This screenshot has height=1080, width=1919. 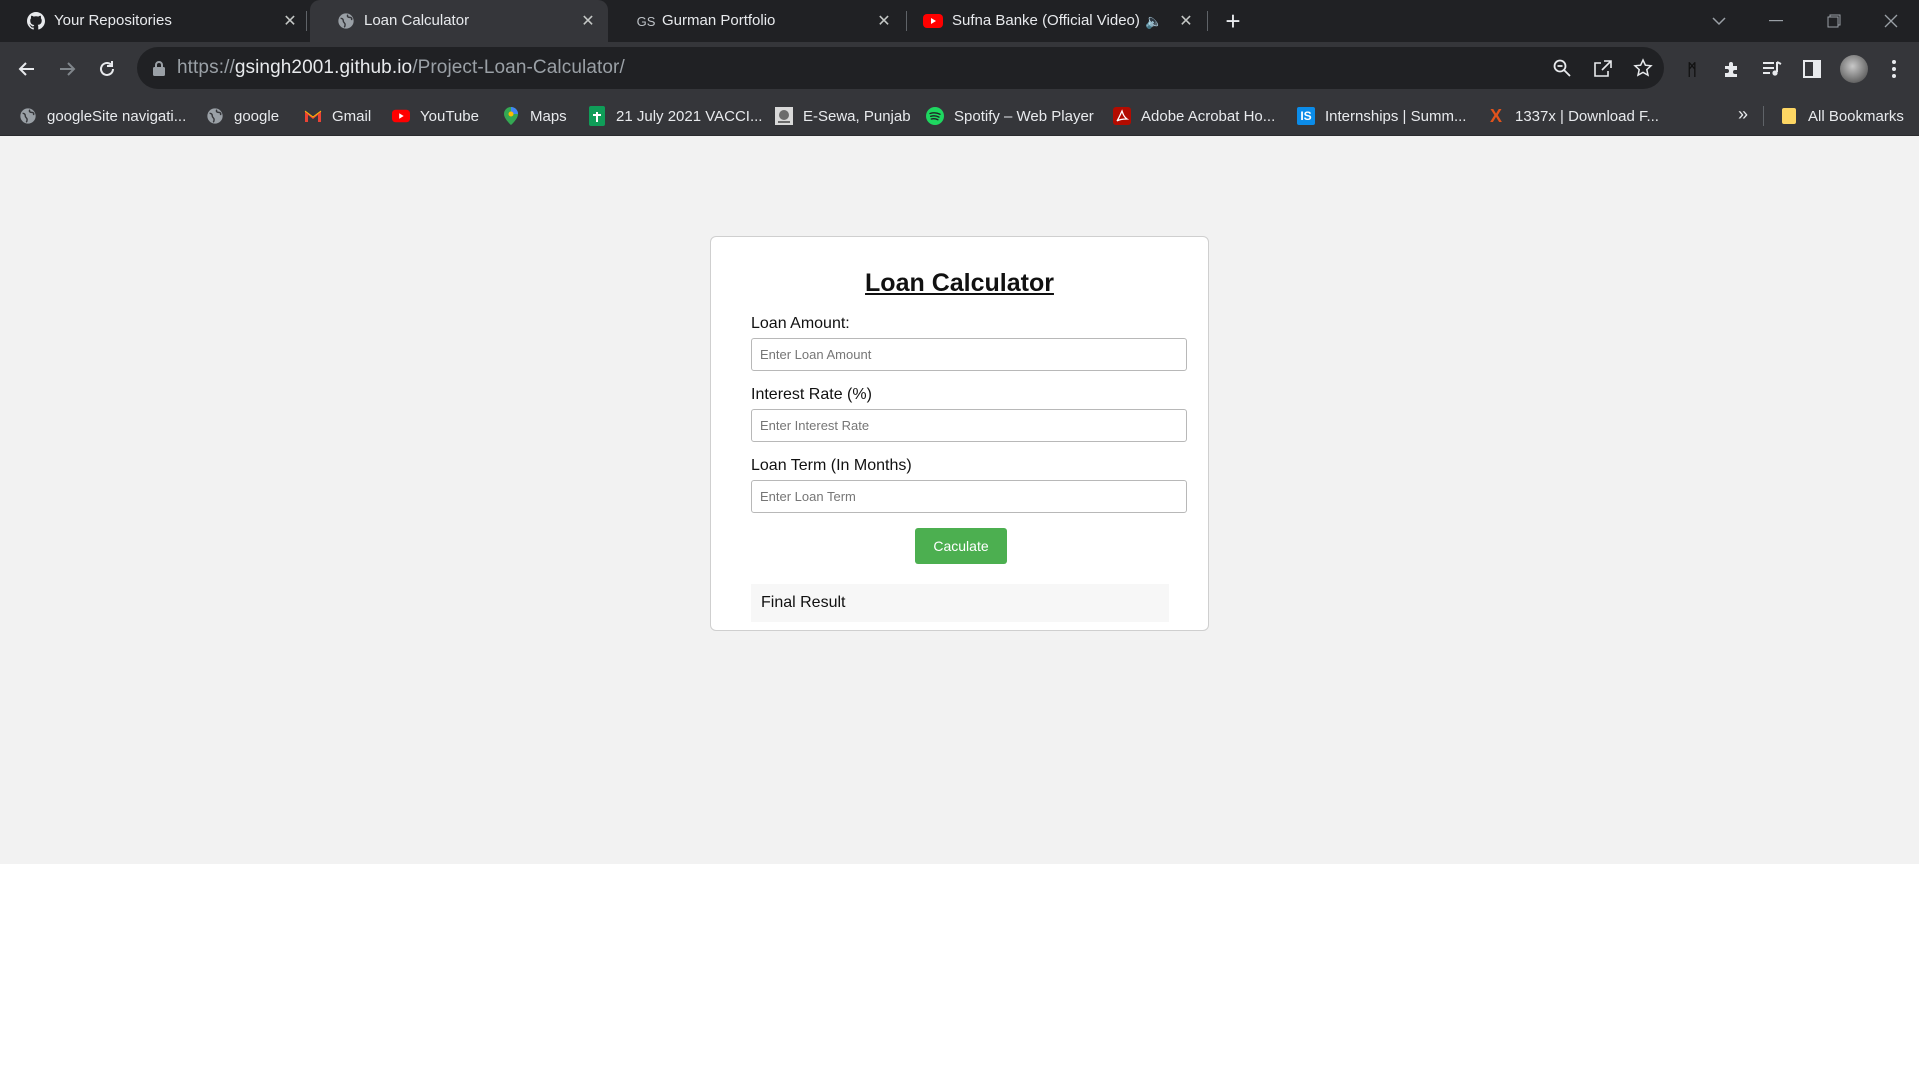 What do you see at coordinates (935, 116) in the screenshot?
I see `spotify-icon` at bounding box center [935, 116].